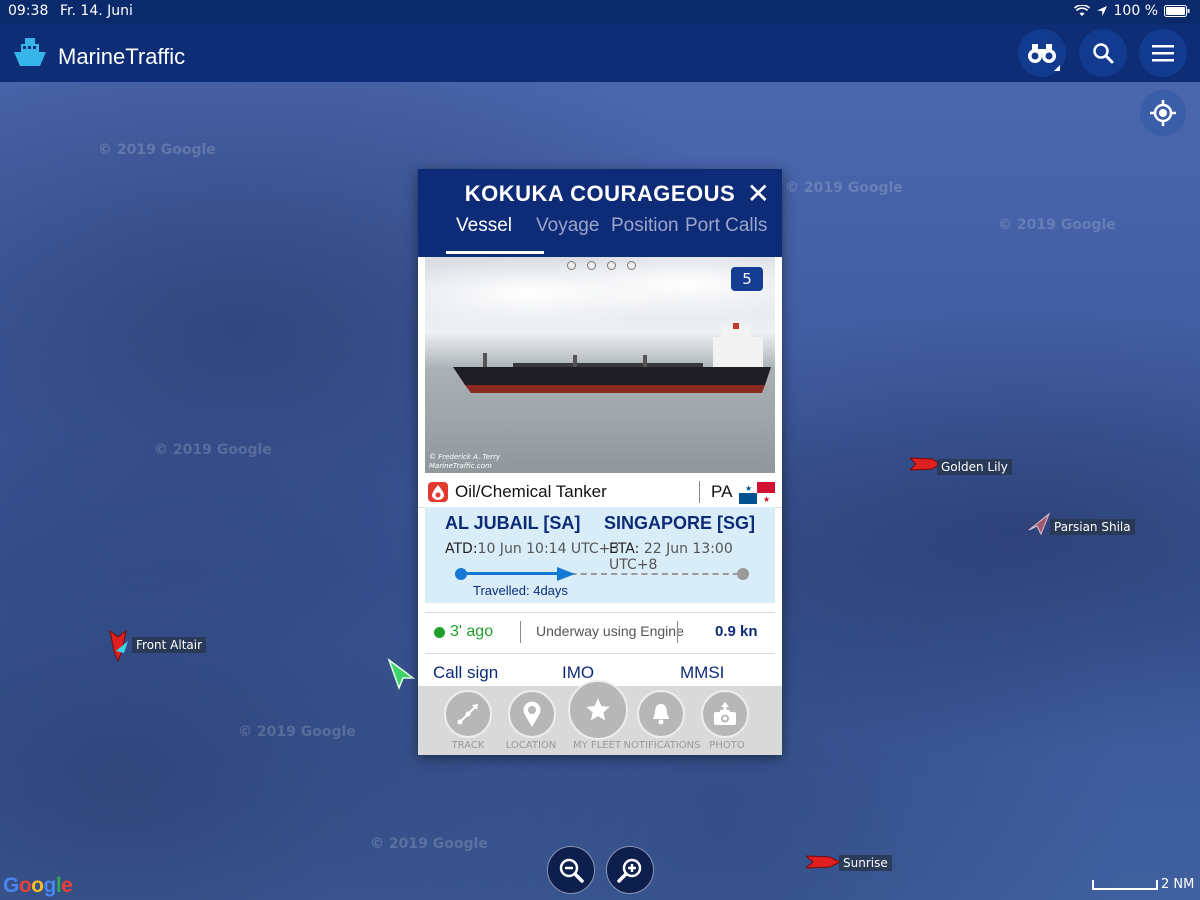 The width and height of the screenshot is (1200, 900). Describe the element at coordinates (96, 11) in the screenshot. I see `status-date: Fr. 14. Juni` at that location.